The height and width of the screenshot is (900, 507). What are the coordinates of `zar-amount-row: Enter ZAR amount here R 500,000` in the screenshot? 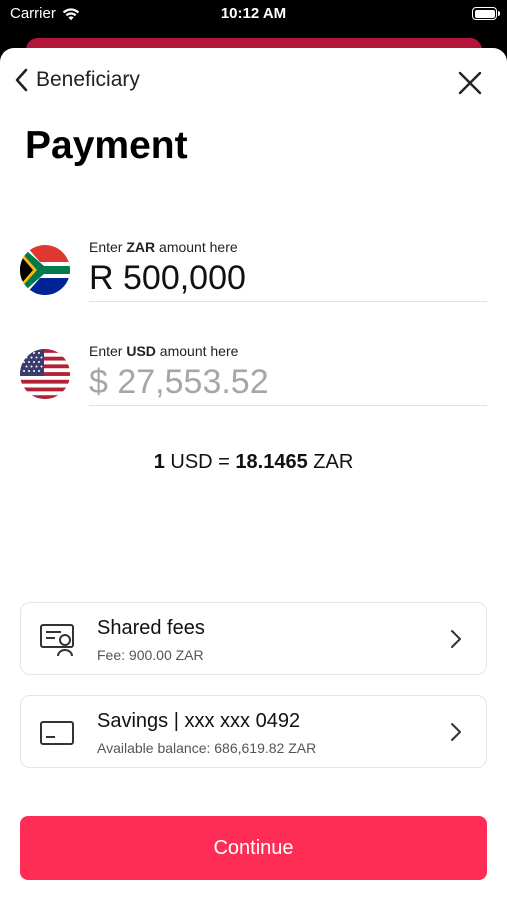 It's located at (253, 274).